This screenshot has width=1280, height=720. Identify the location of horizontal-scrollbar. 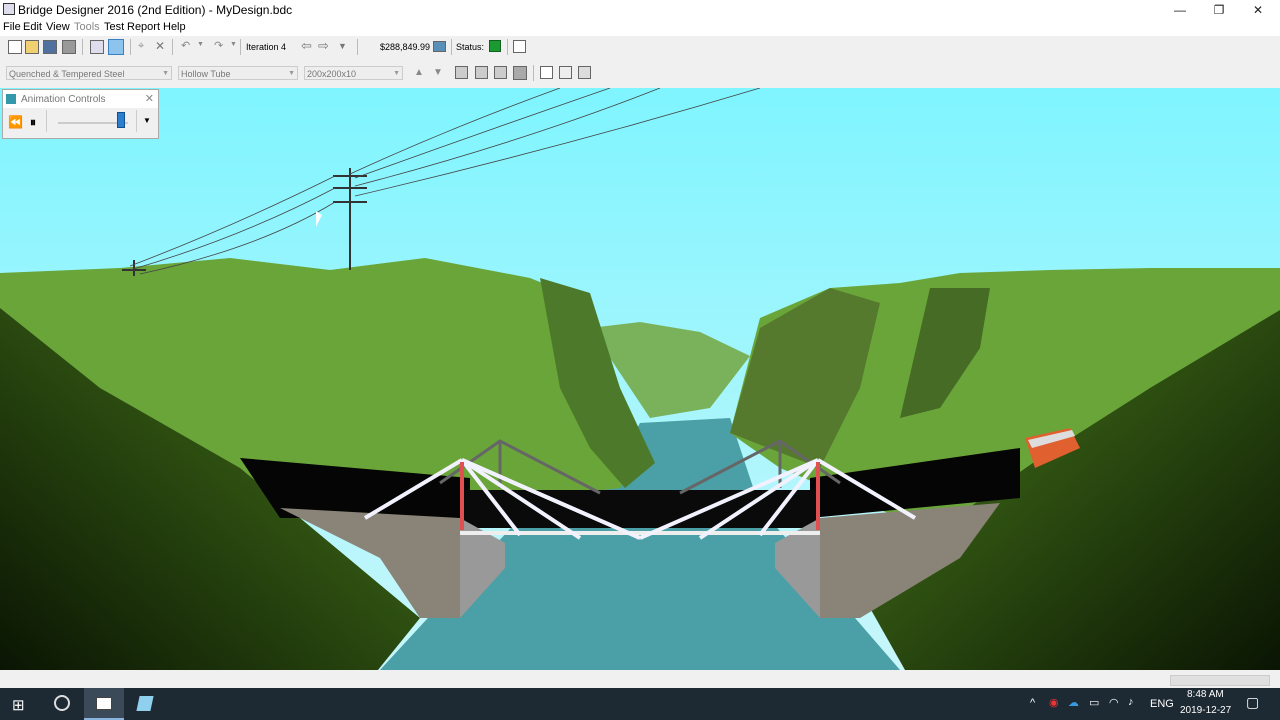
(640, 679).